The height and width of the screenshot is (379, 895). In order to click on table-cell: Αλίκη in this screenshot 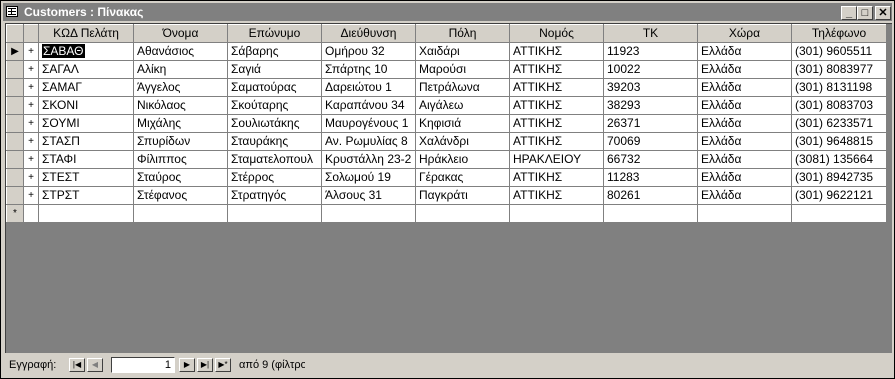, I will do `click(180, 69)`.